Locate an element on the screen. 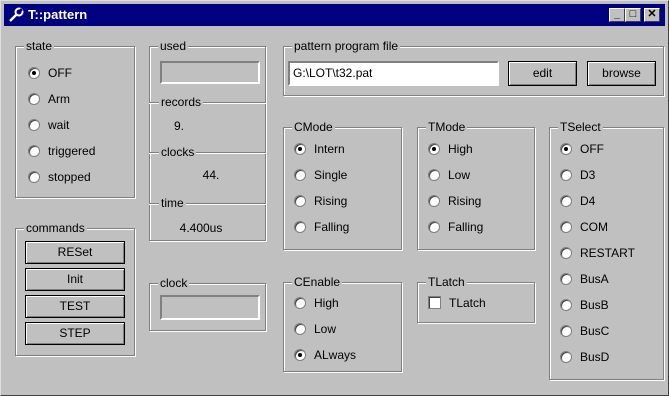 This screenshot has height=396, width=669. pattern-file-label: pattern program file is located at coordinates (346, 46).